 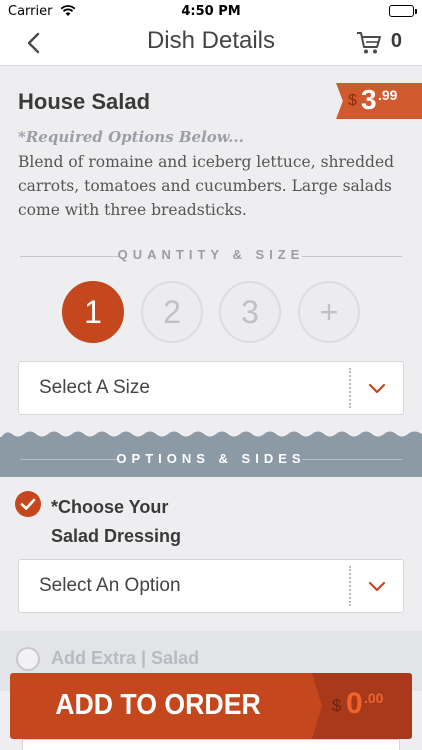 What do you see at coordinates (110, 585) in the screenshot?
I see `dressing-select-value: Select An Option` at bounding box center [110, 585].